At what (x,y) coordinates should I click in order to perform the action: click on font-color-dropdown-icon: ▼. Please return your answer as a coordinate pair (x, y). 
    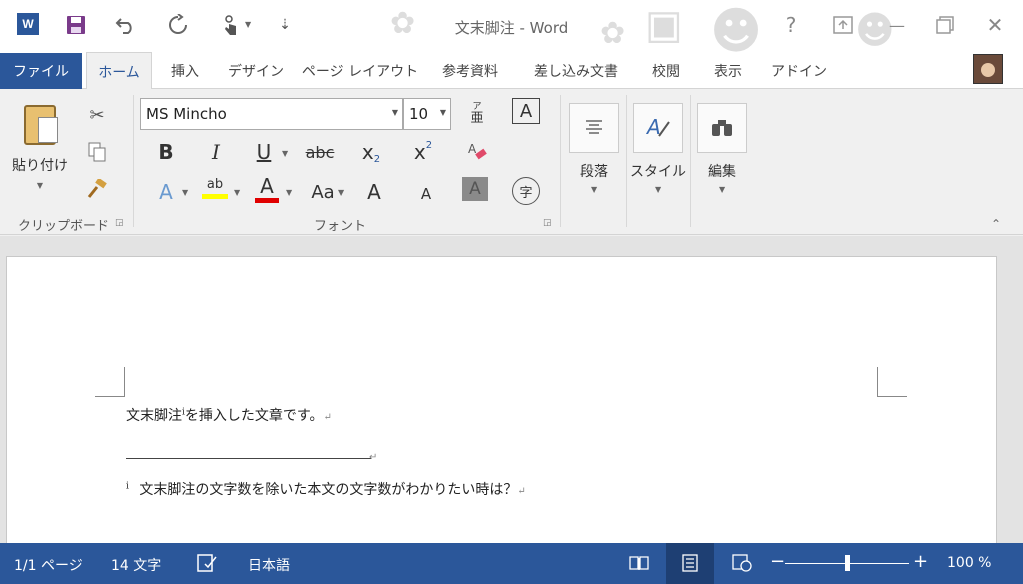
    Looking at the image, I should click on (289, 192).